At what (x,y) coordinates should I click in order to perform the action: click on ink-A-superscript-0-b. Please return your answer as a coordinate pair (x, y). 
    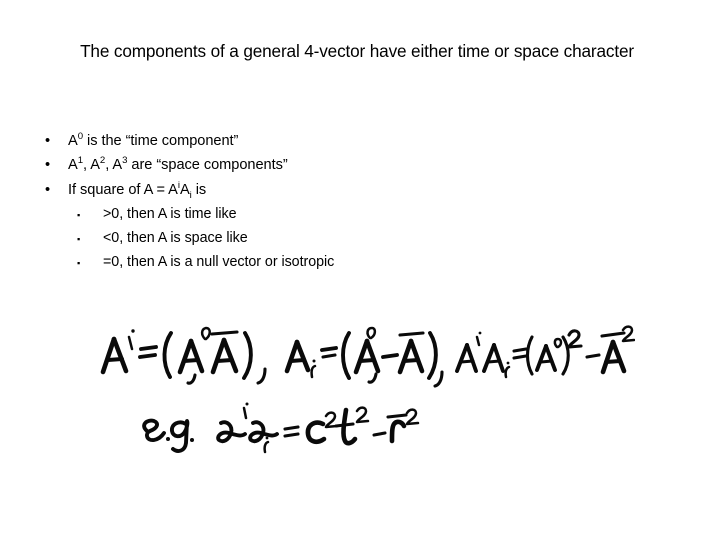
    Looking at the image, I should click on (367, 350).